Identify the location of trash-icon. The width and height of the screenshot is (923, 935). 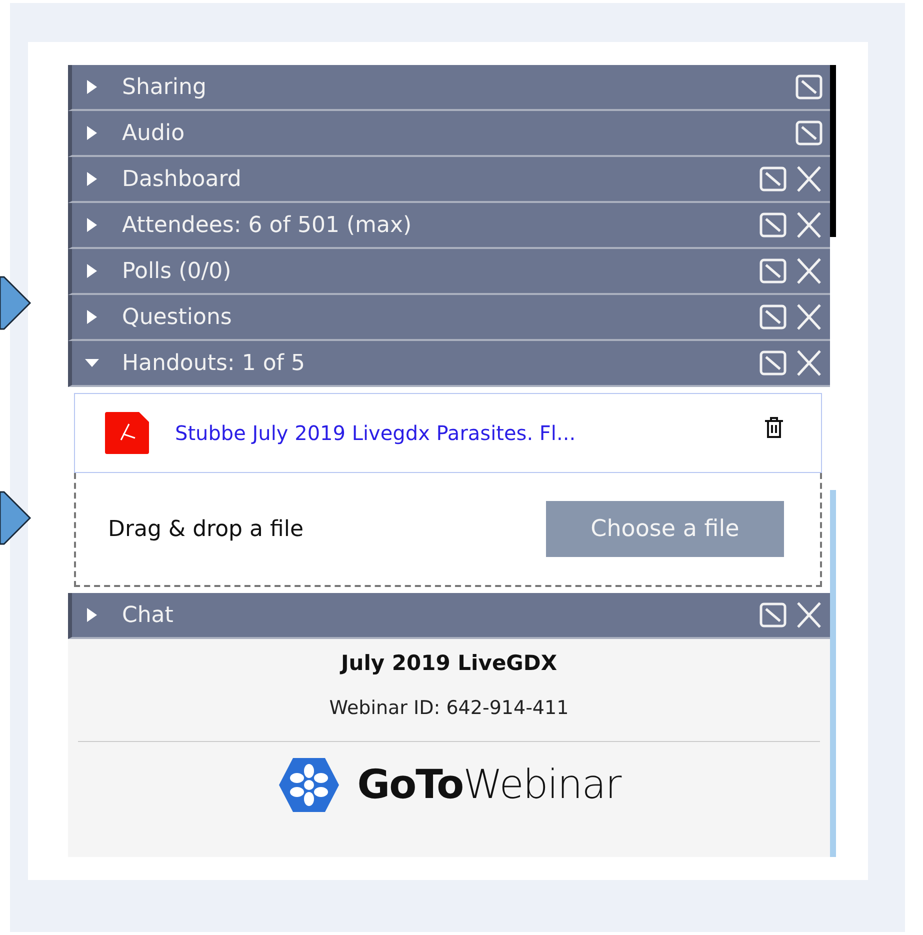
(774, 428).